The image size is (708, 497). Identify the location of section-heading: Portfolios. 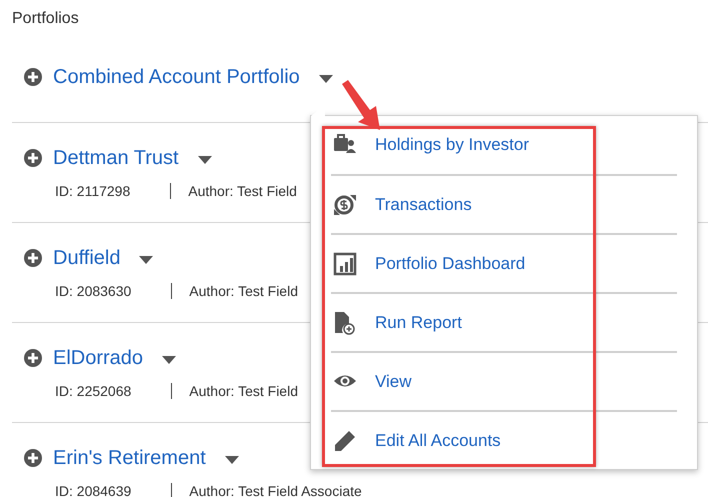
(45, 19).